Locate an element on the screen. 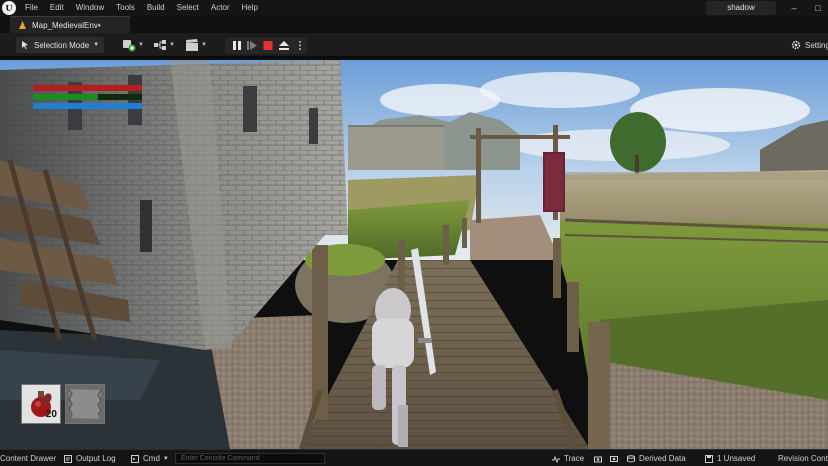 This screenshot has width=828, height=466. camera-icon is located at coordinates (598, 459).